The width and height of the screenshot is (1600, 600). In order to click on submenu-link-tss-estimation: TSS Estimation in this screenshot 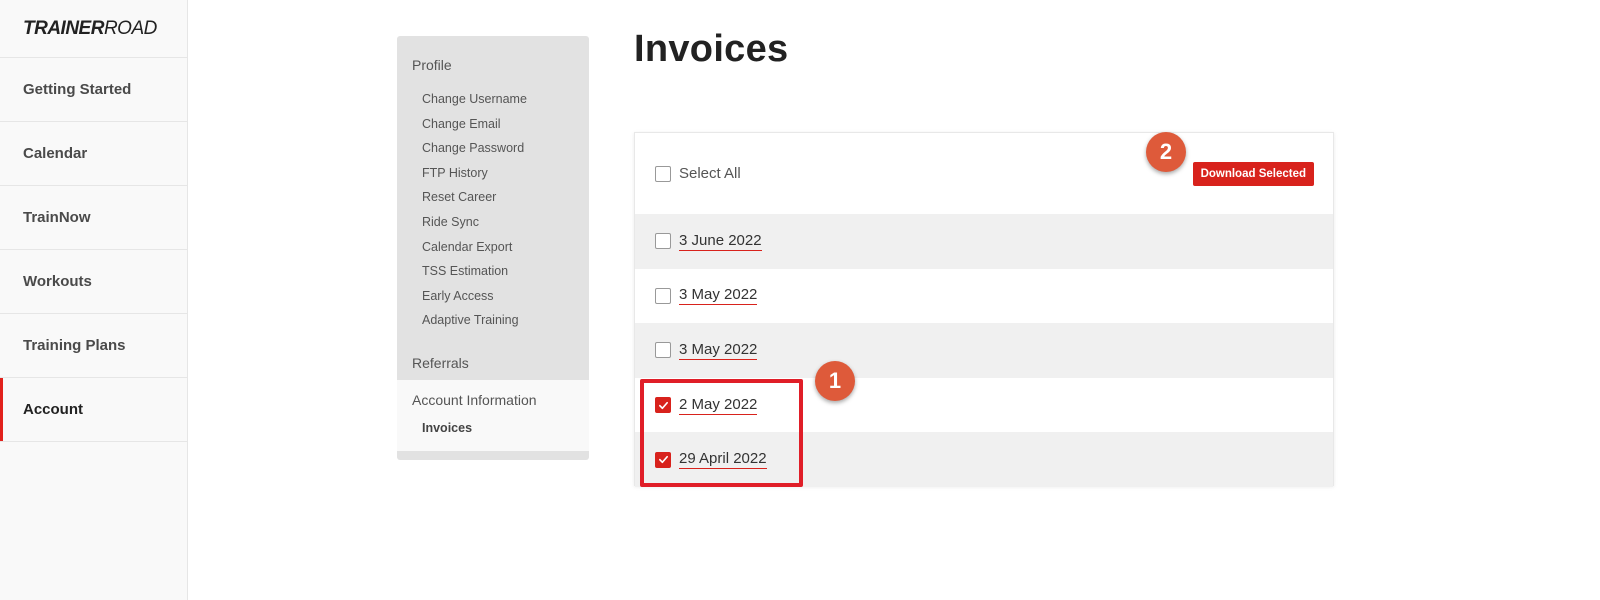, I will do `click(493, 271)`.